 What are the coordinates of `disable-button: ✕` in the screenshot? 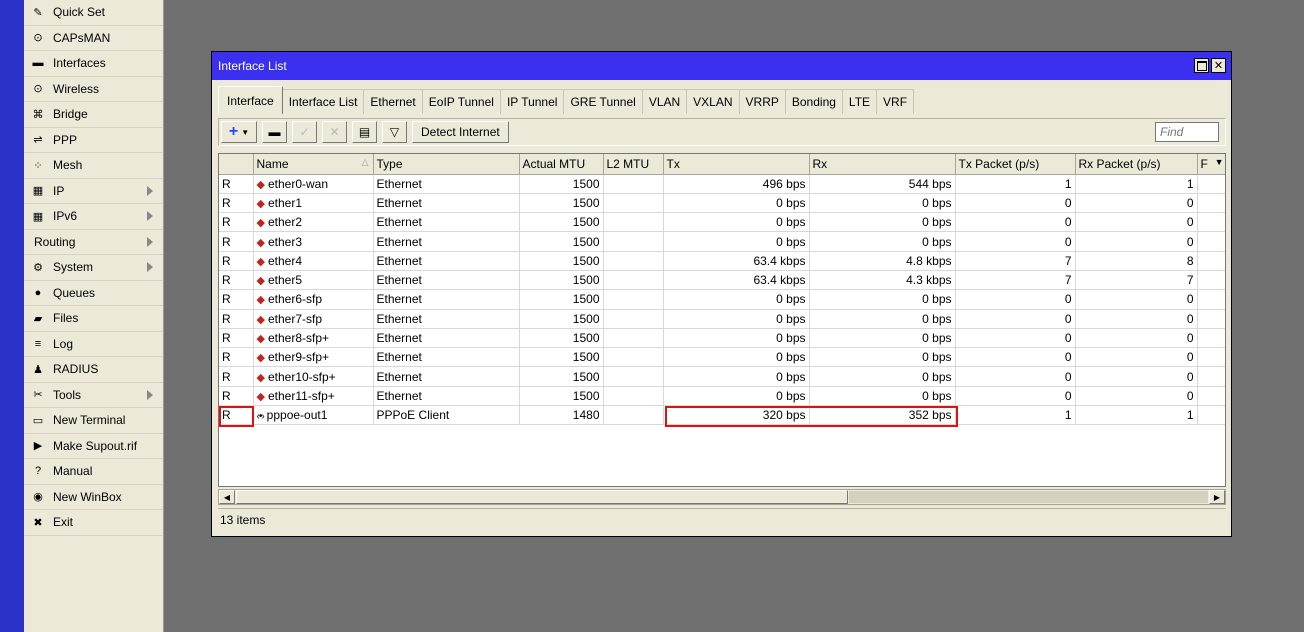 It's located at (334, 132).